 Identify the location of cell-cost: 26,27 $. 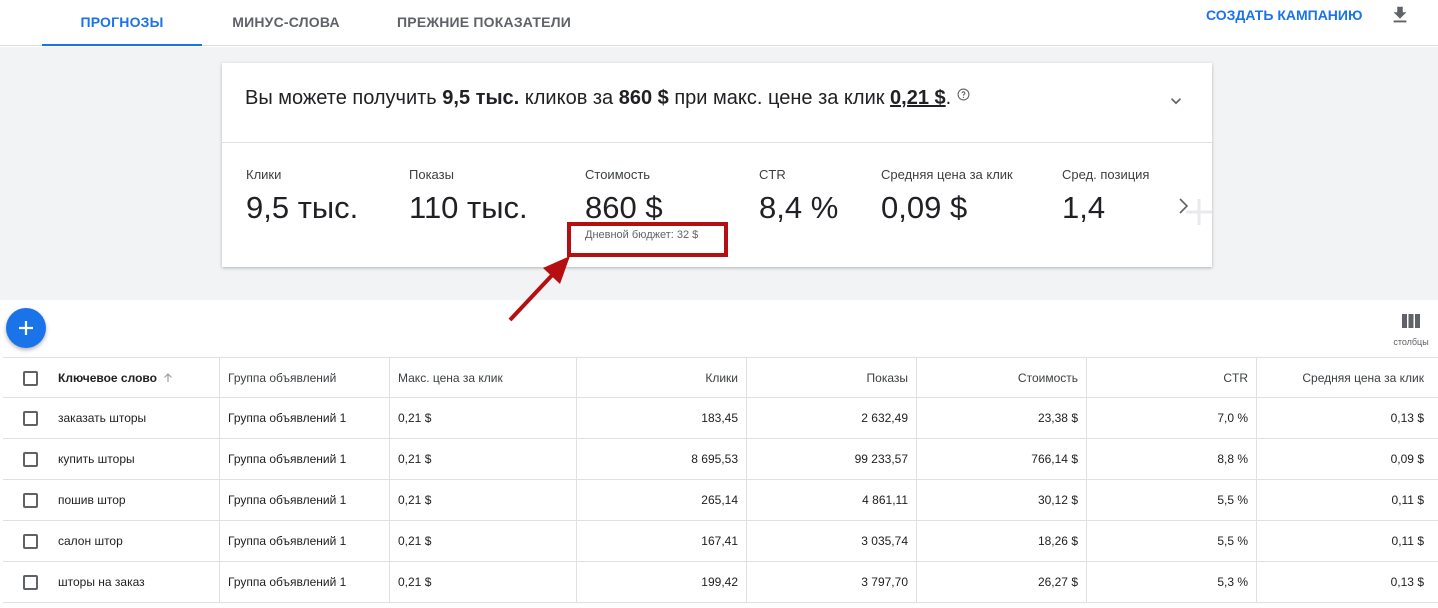
(1001, 582).